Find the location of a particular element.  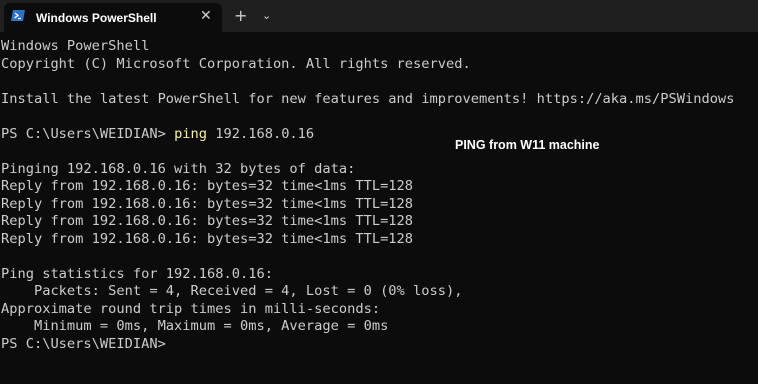

new-tab-button: + is located at coordinates (240, 16).